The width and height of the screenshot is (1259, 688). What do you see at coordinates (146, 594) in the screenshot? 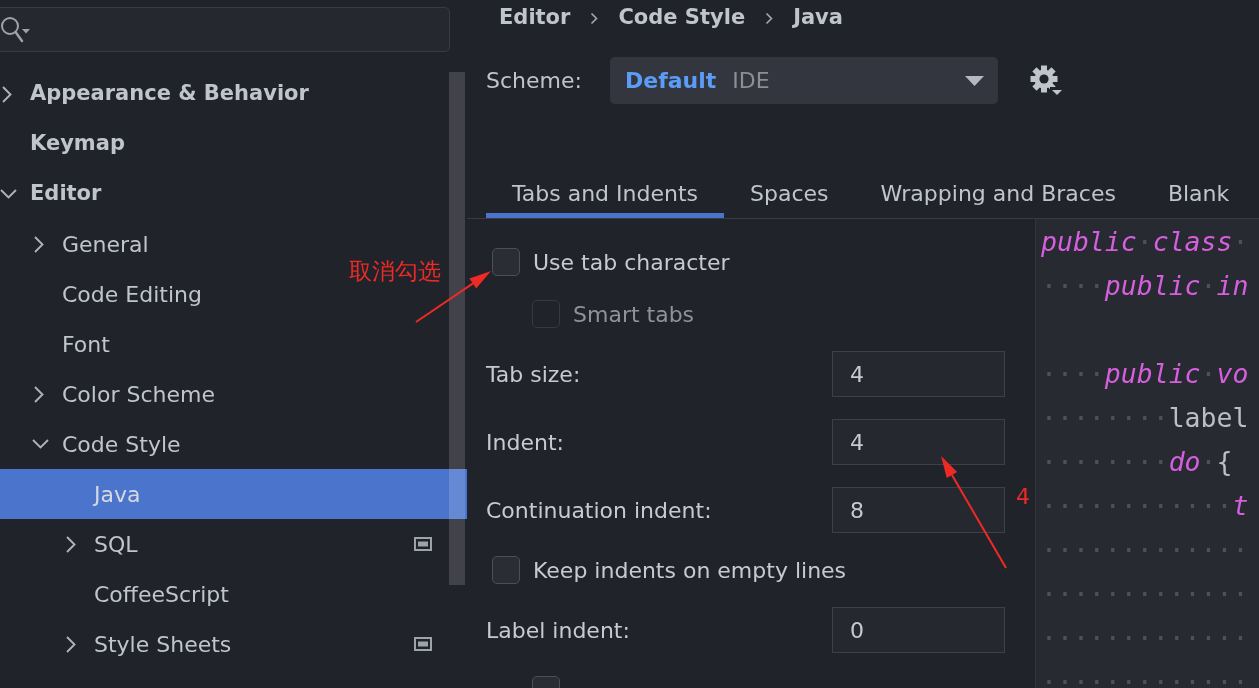
I see `tree-item: CoffeeScript` at bounding box center [146, 594].